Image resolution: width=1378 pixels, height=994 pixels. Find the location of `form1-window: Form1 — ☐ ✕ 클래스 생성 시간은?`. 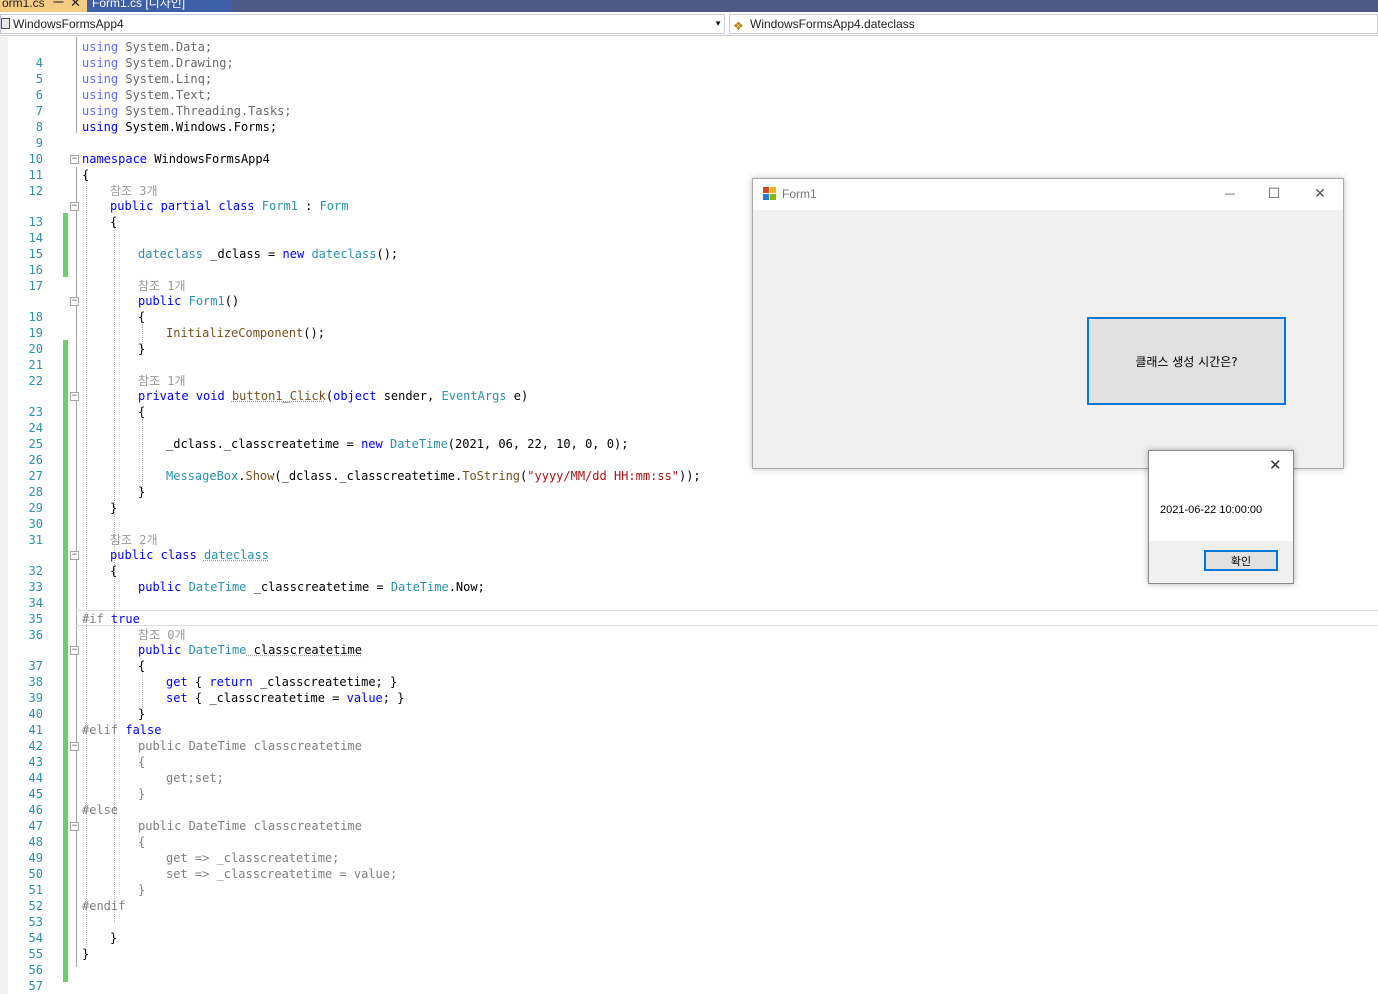

form1-window: Form1 — ☐ ✕ 클래스 생성 시간은? is located at coordinates (1048, 323).